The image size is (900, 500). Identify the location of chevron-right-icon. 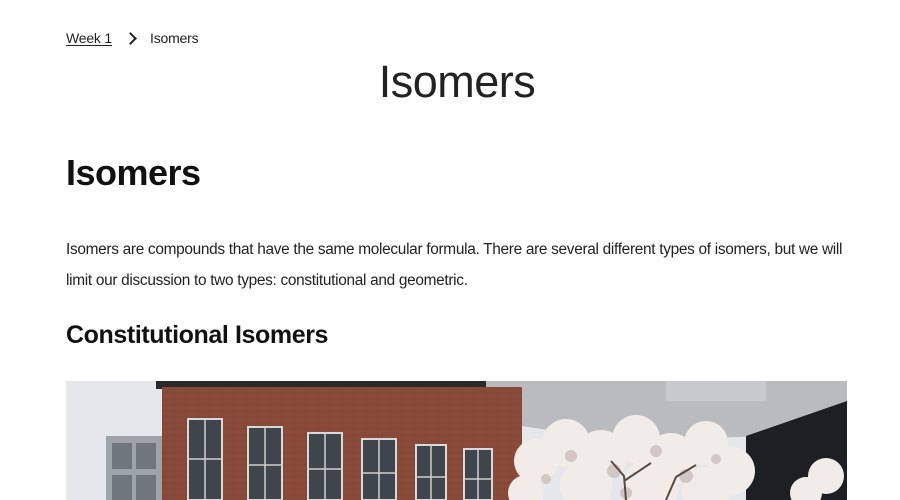
(130, 38).